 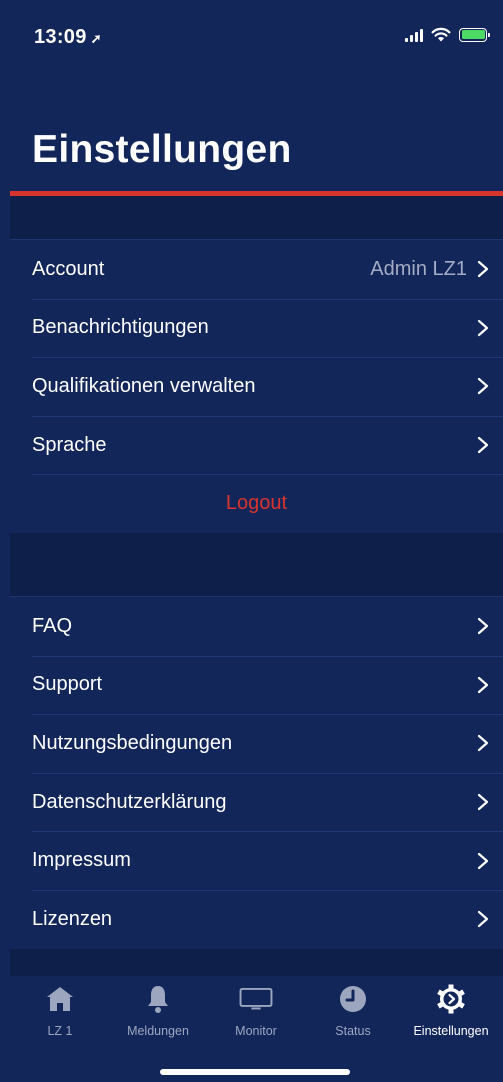 I want to click on clock-icon, so click(x=353, y=999).